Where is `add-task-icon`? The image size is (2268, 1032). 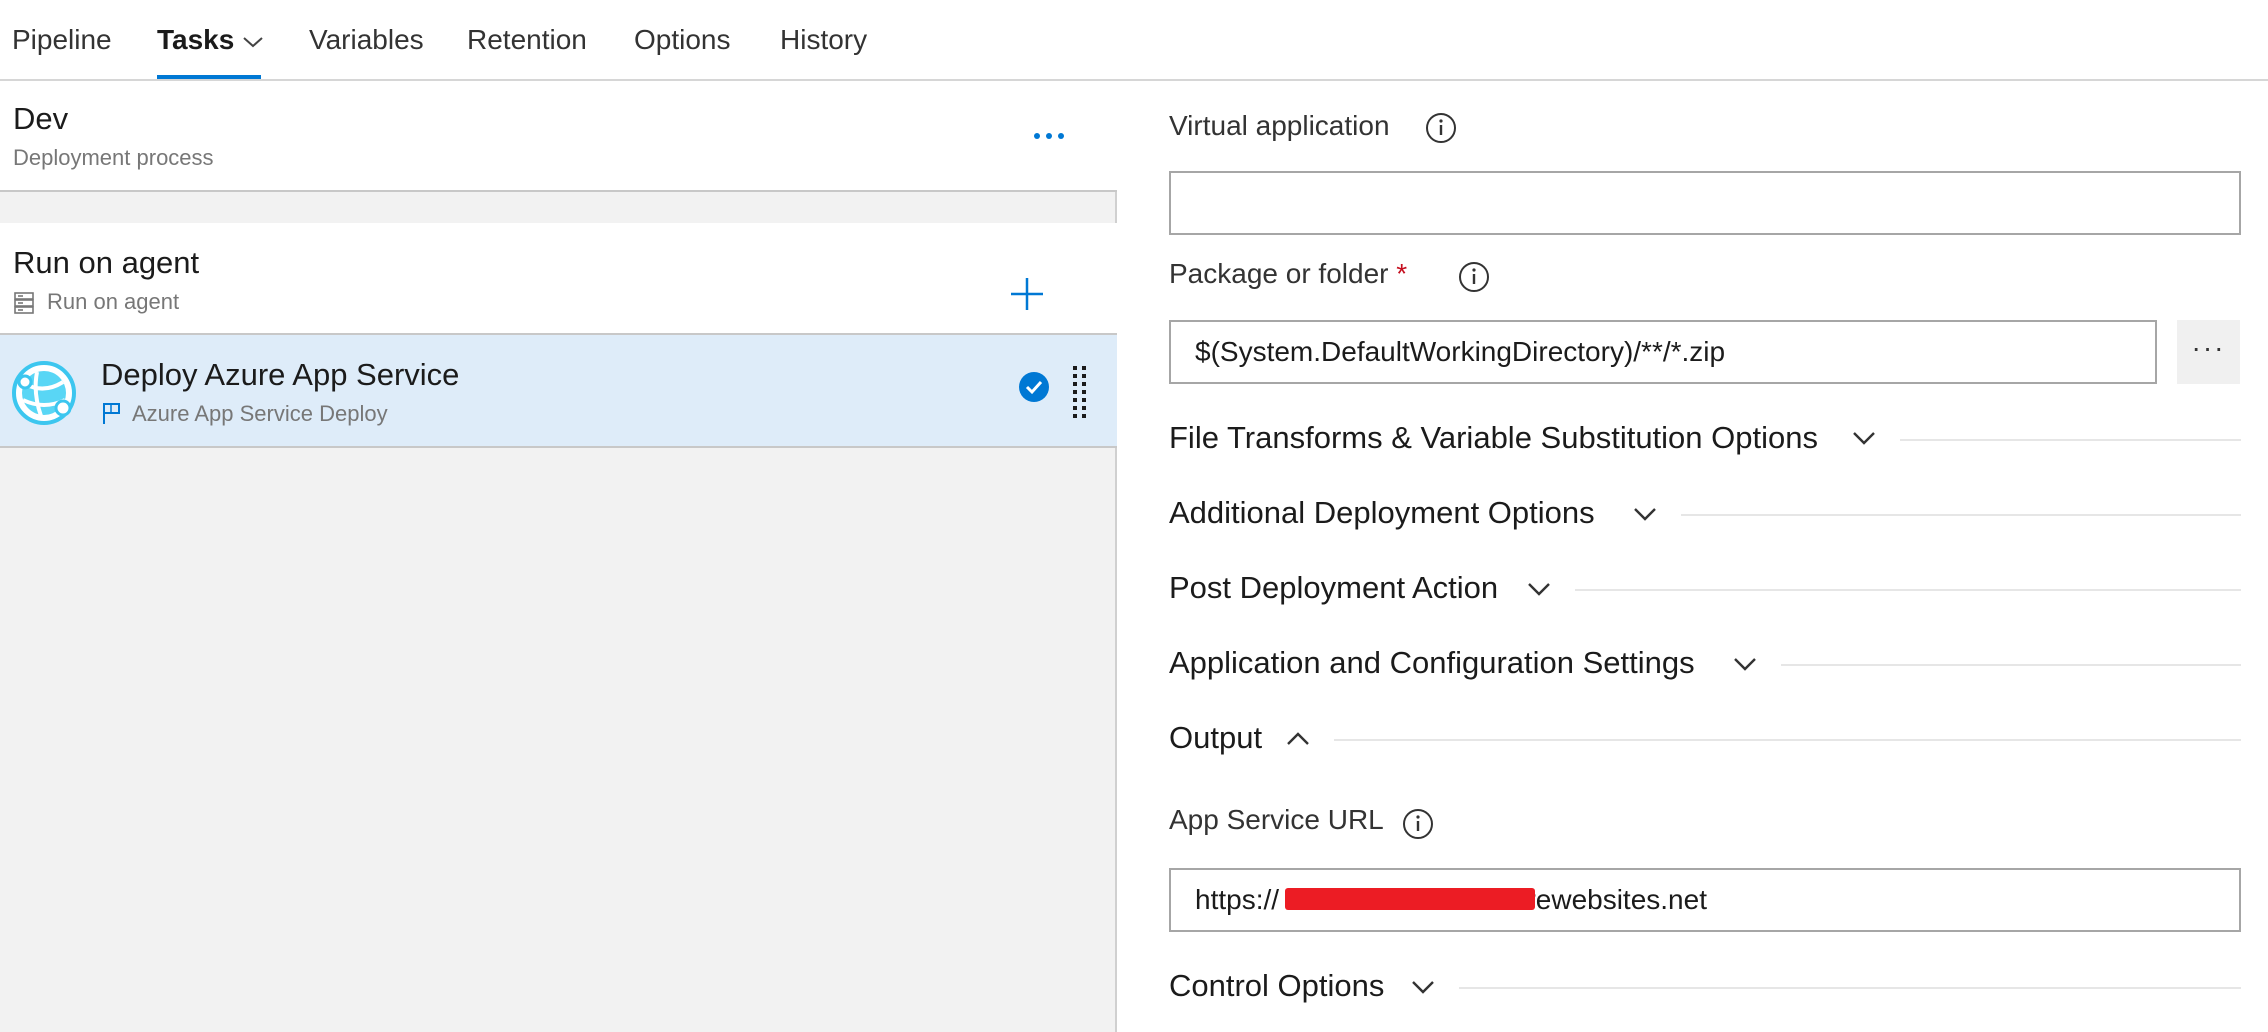
add-task-icon is located at coordinates (1027, 294).